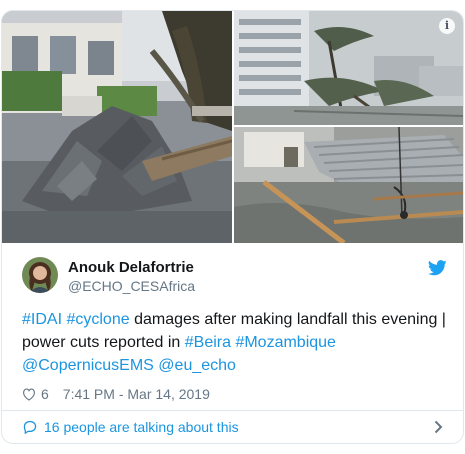 The height and width of the screenshot is (454, 465). I want to click on conversation-link: 16 people are talking about this, so click(232, 427).